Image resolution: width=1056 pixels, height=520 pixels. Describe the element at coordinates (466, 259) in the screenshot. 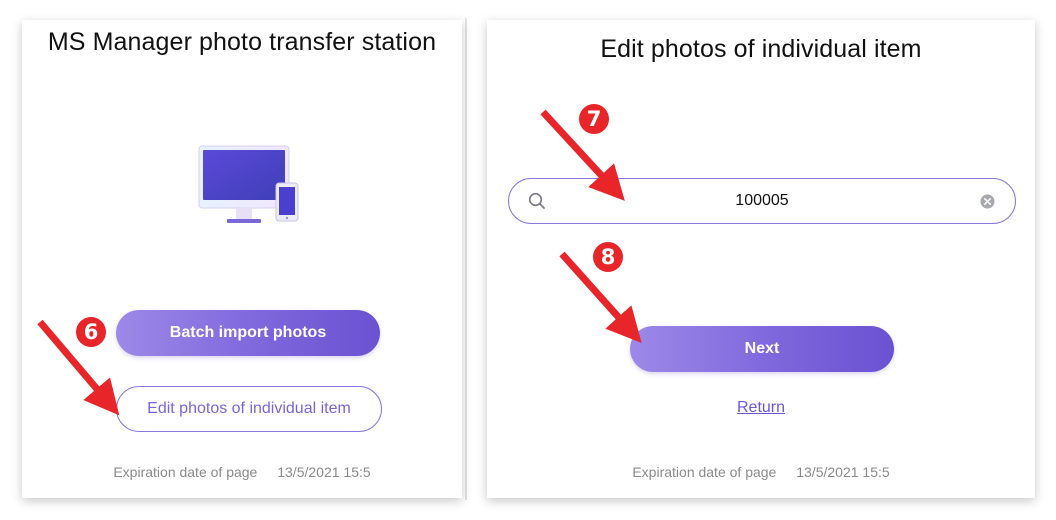

I see `panel-divider` at that location.